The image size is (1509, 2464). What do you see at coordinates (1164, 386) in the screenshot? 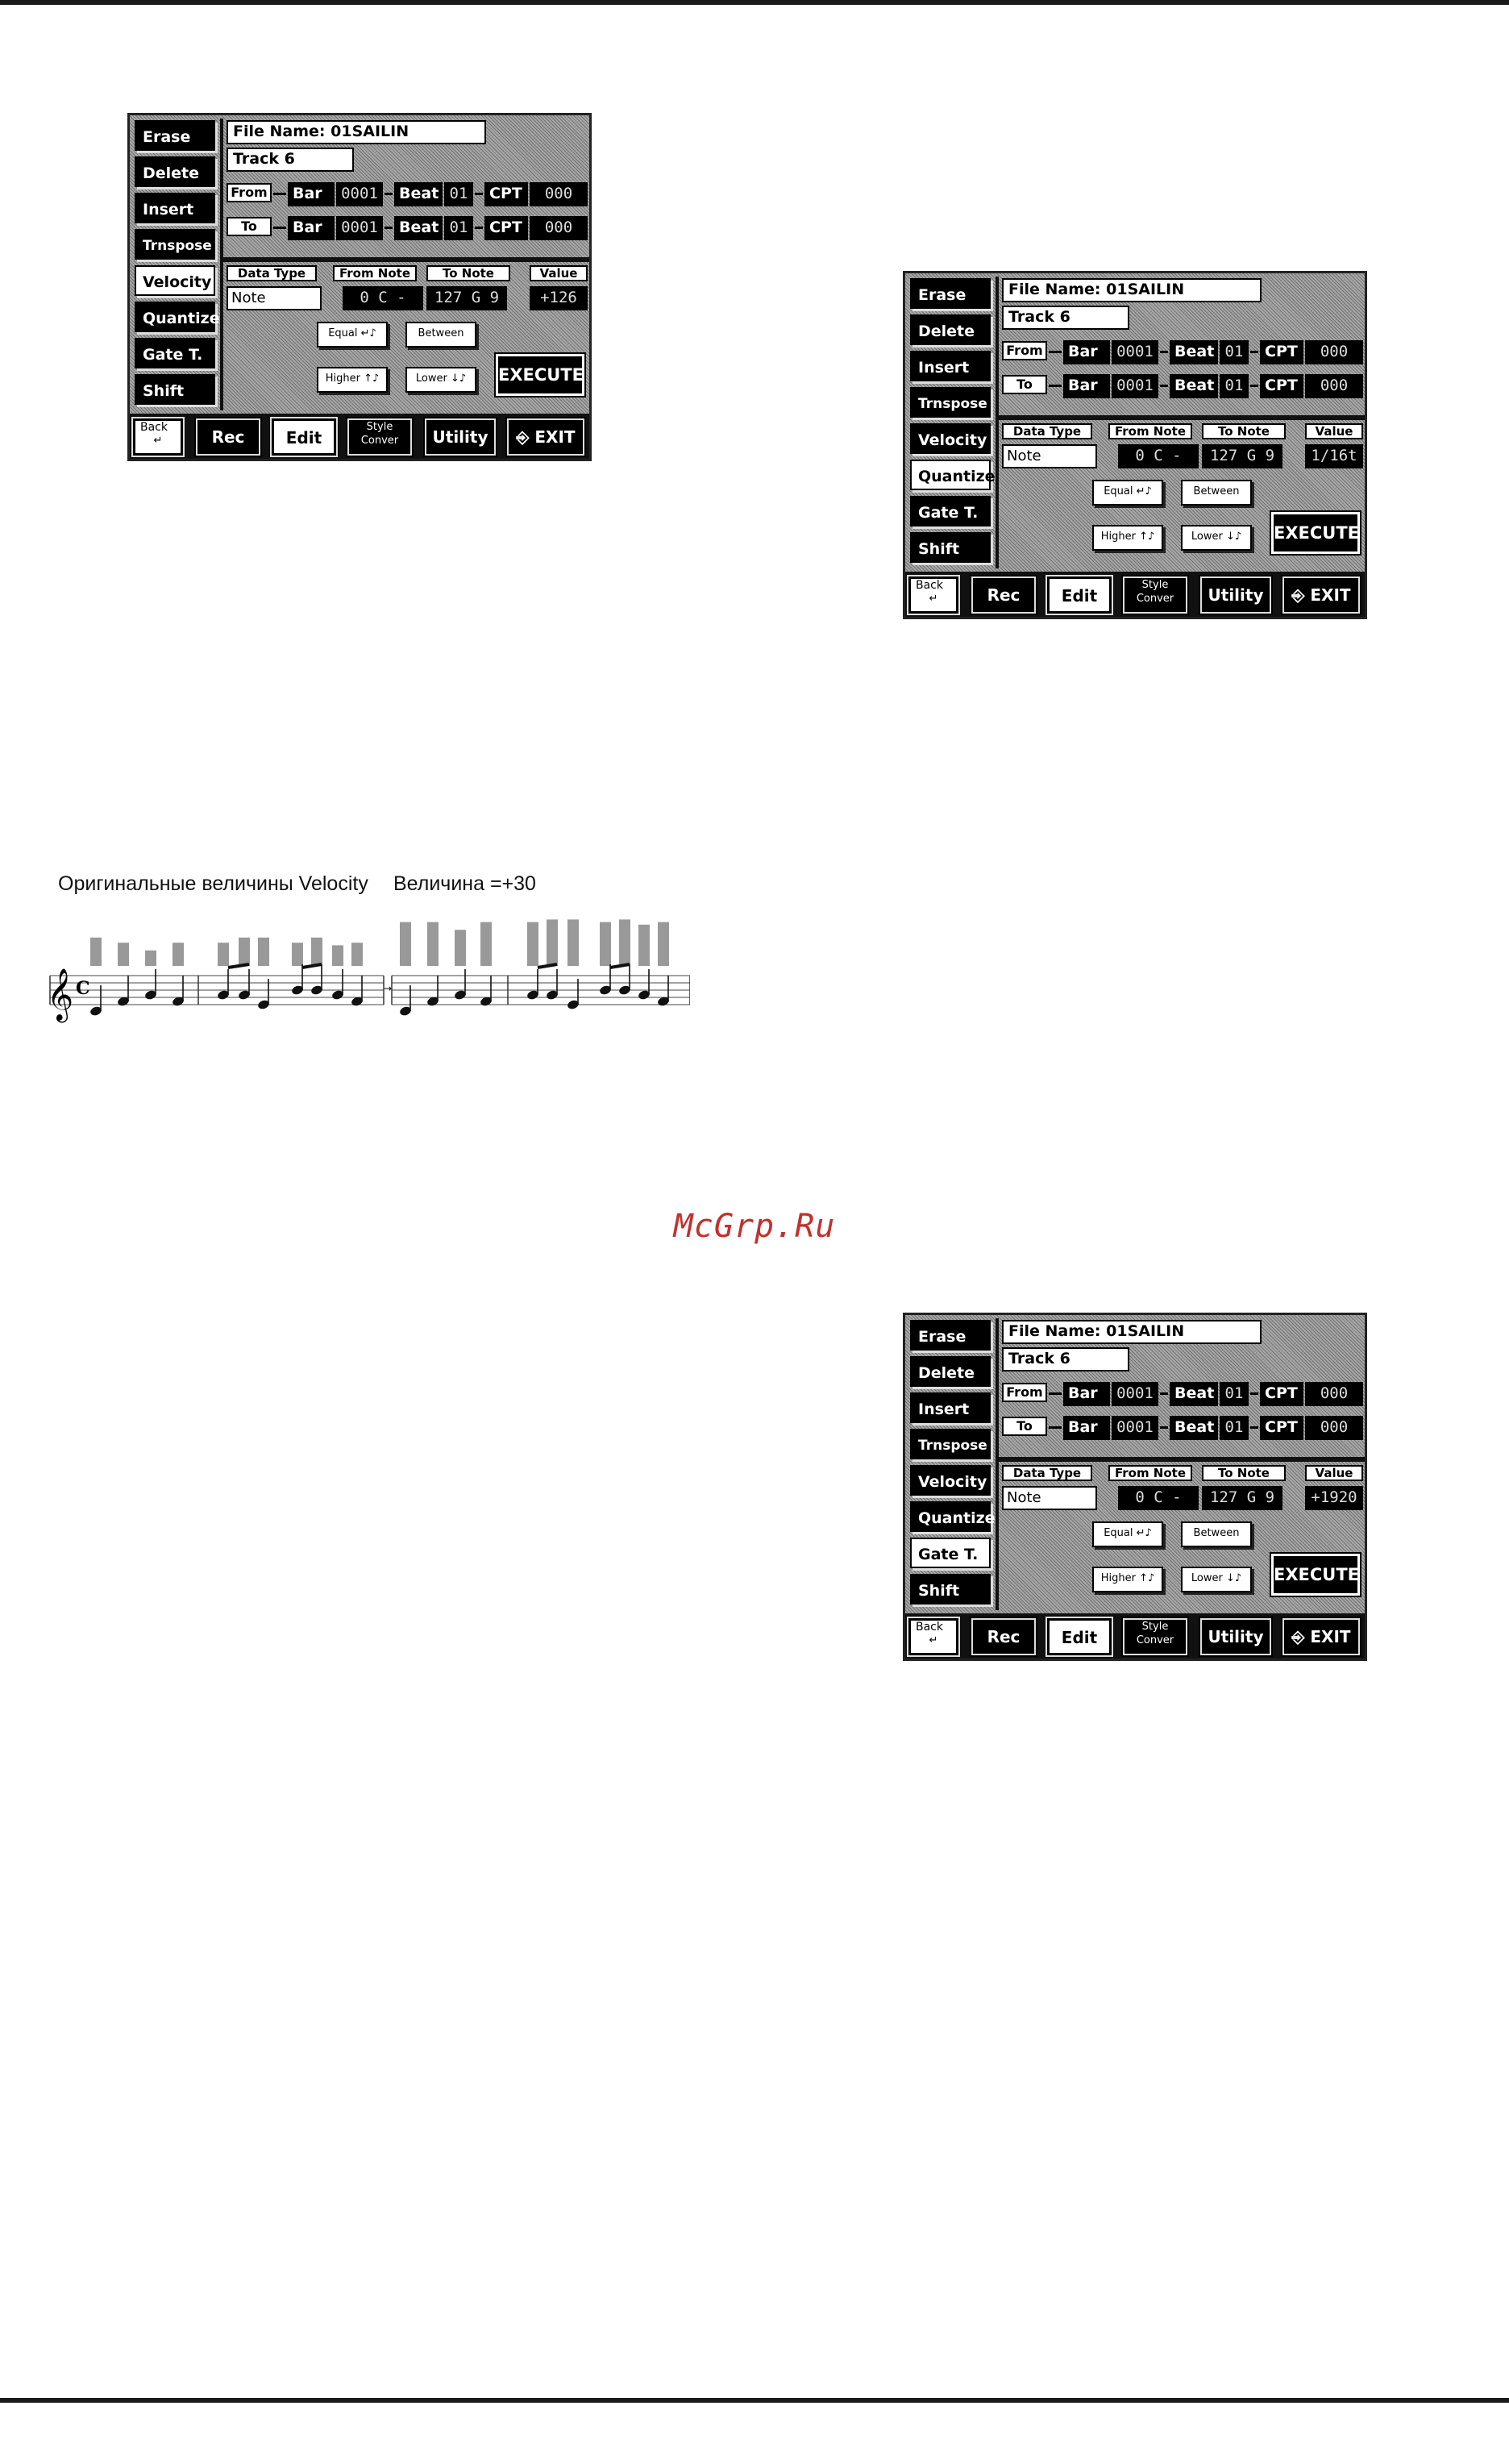
I see `connector` at bounding box center [1164, 386].